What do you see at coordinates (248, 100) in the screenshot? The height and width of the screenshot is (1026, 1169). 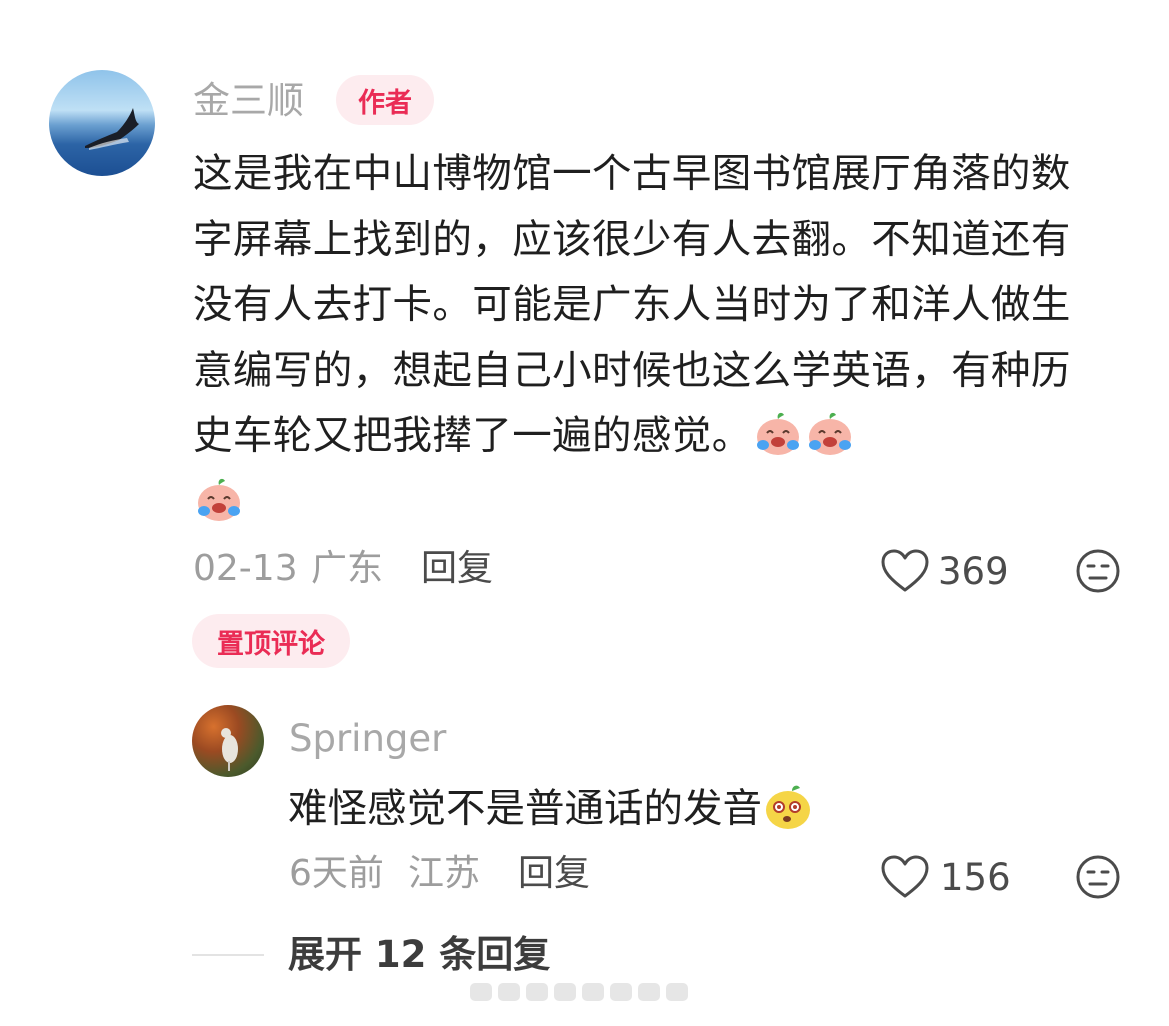 I see `username: 金三顺` at bounding box center [248, 100].